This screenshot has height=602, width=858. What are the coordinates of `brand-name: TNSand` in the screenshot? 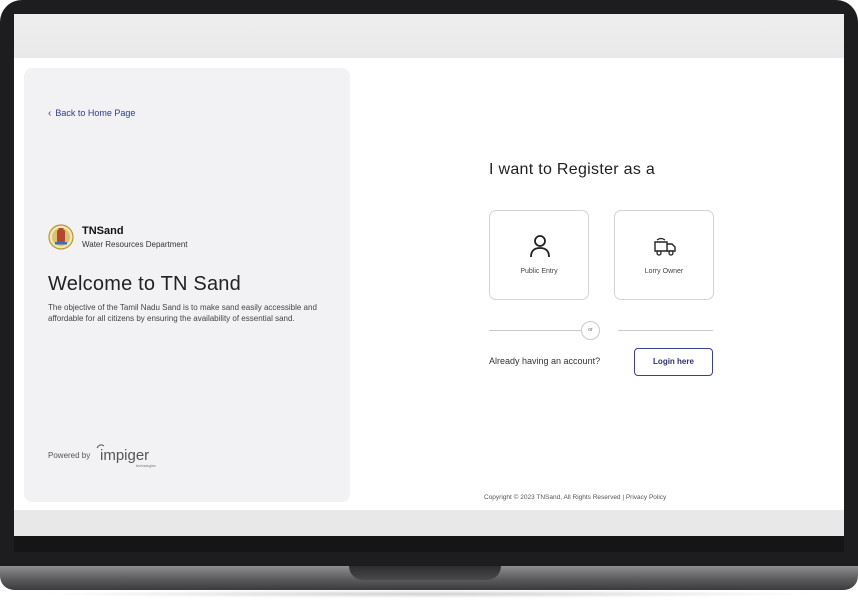 It's located at (103, 231).